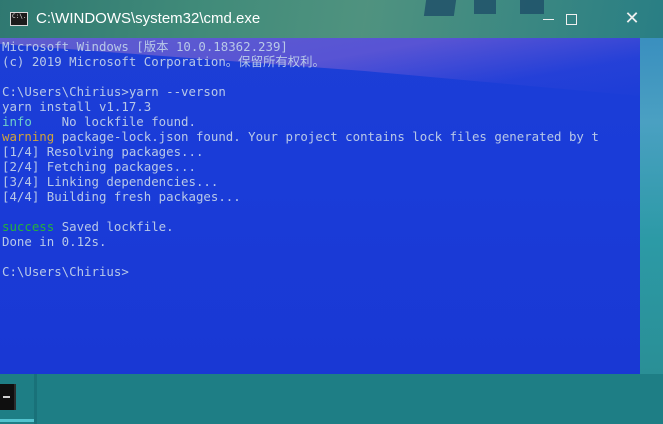  Describe the element at coordinates (17, 121) in the screenshot. I see `info-prefix: info` at that location.